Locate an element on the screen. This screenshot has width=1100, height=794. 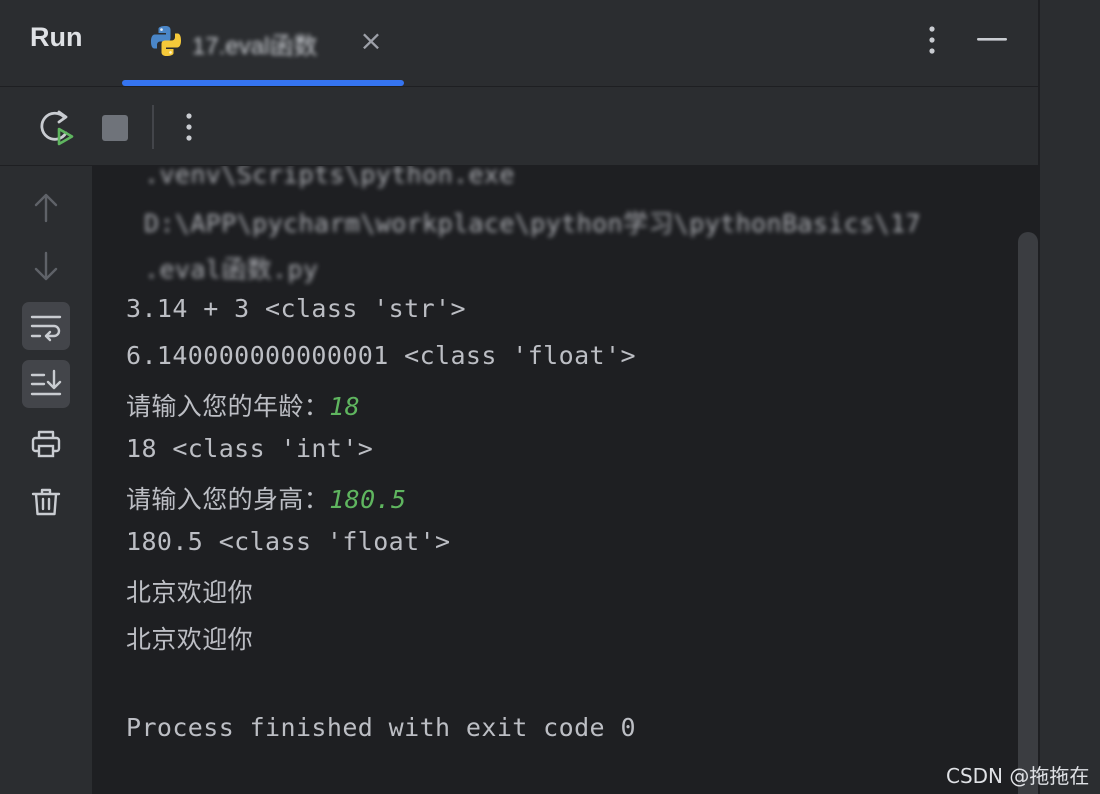
output-line: 18 <class 'int'> is located at coordinates (250, 448).